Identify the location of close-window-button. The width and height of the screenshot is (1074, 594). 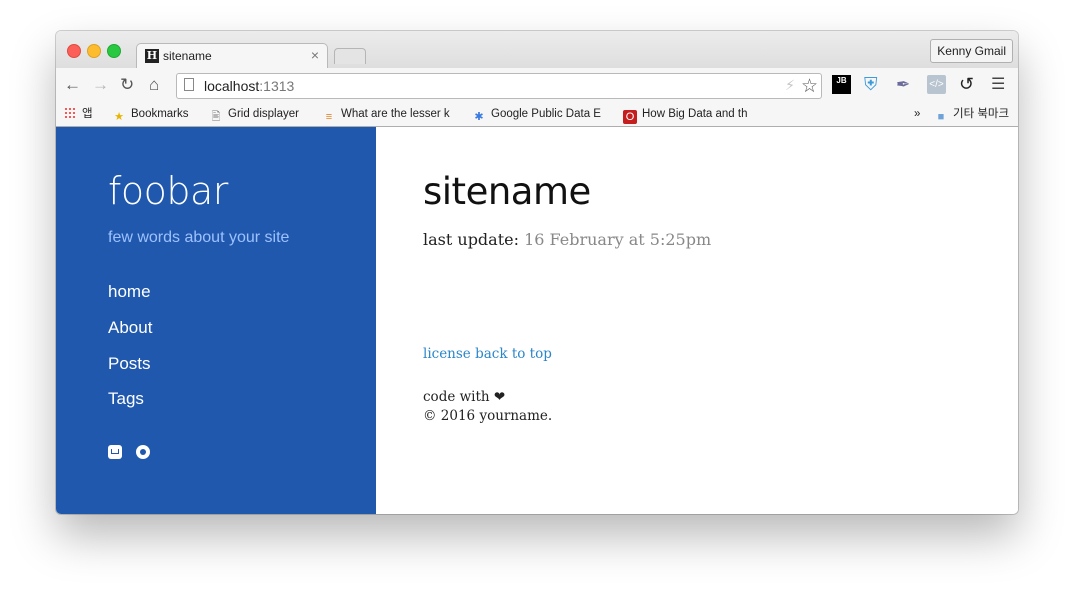
(74, 51).